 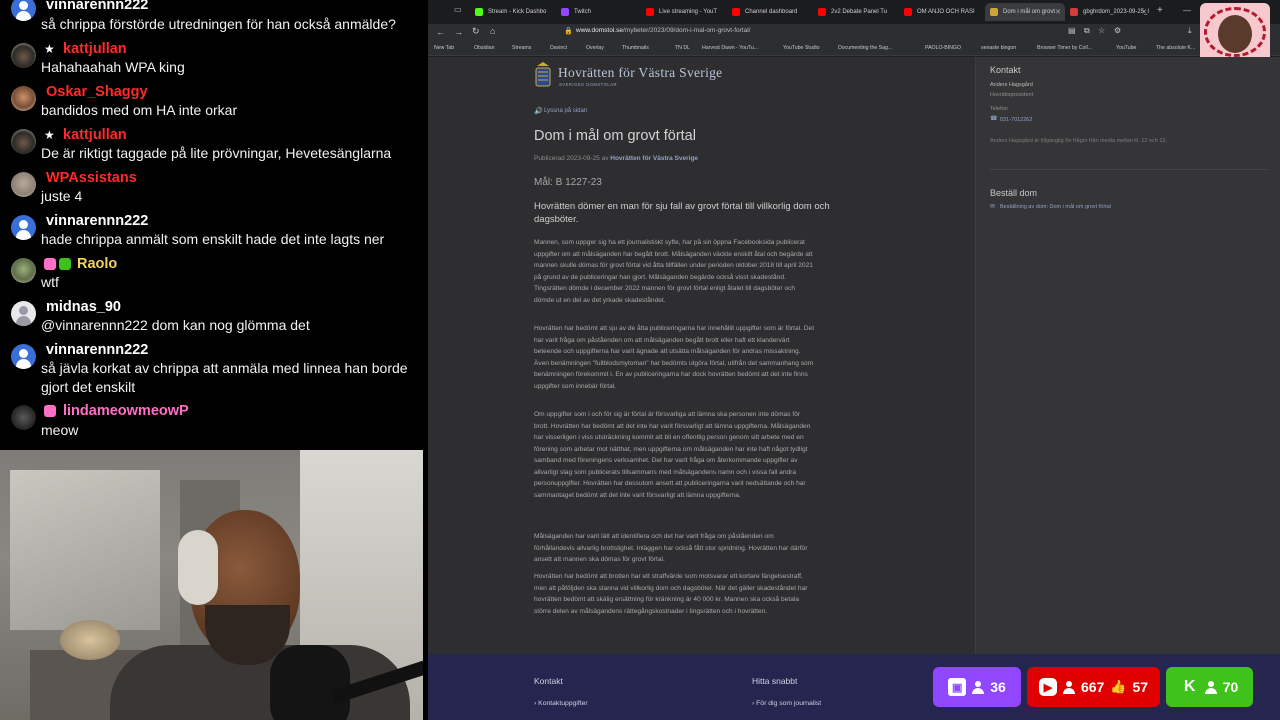 I want to click on dog-avatar-icon, so click(x=23, y=55).